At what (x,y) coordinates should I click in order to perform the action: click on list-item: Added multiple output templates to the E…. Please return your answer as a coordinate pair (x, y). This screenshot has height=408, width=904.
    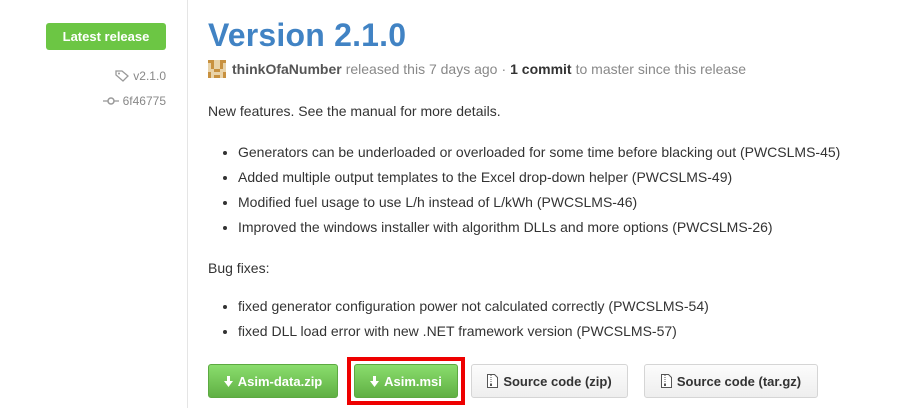
    Looking at the image, I should click on (539, 177).